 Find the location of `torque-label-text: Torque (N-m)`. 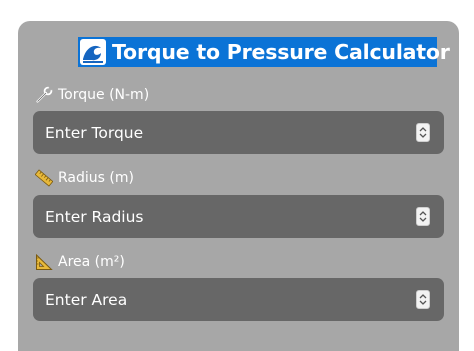

torque-label-text: Torque (N-m) is located at coordinates (104, 95).